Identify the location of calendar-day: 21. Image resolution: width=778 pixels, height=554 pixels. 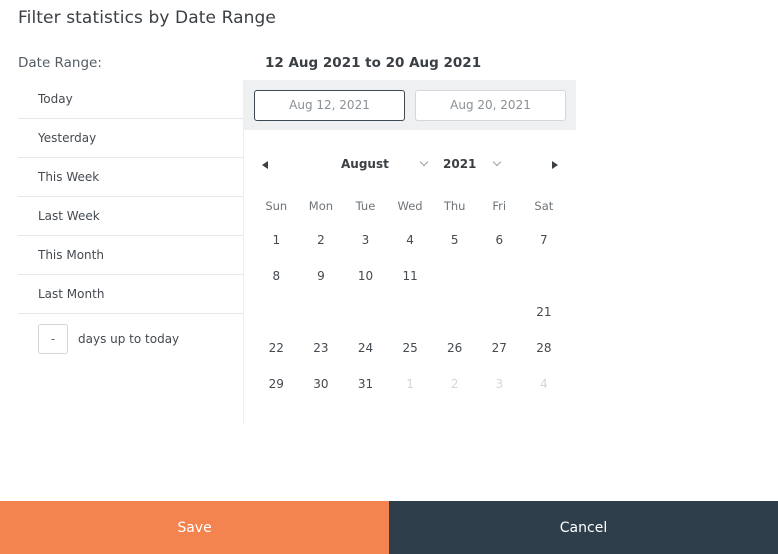
(544, 312).